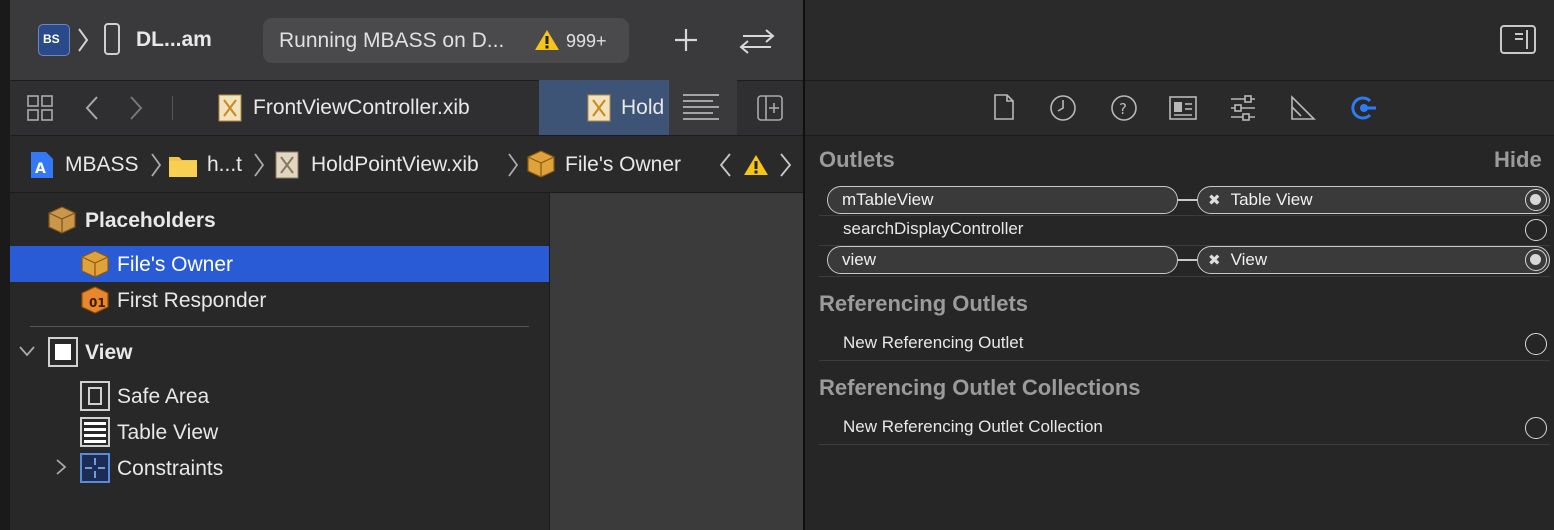 The image size is (1554, 530). I want to click on referencing-outlet-circle, so click(1536, 344).